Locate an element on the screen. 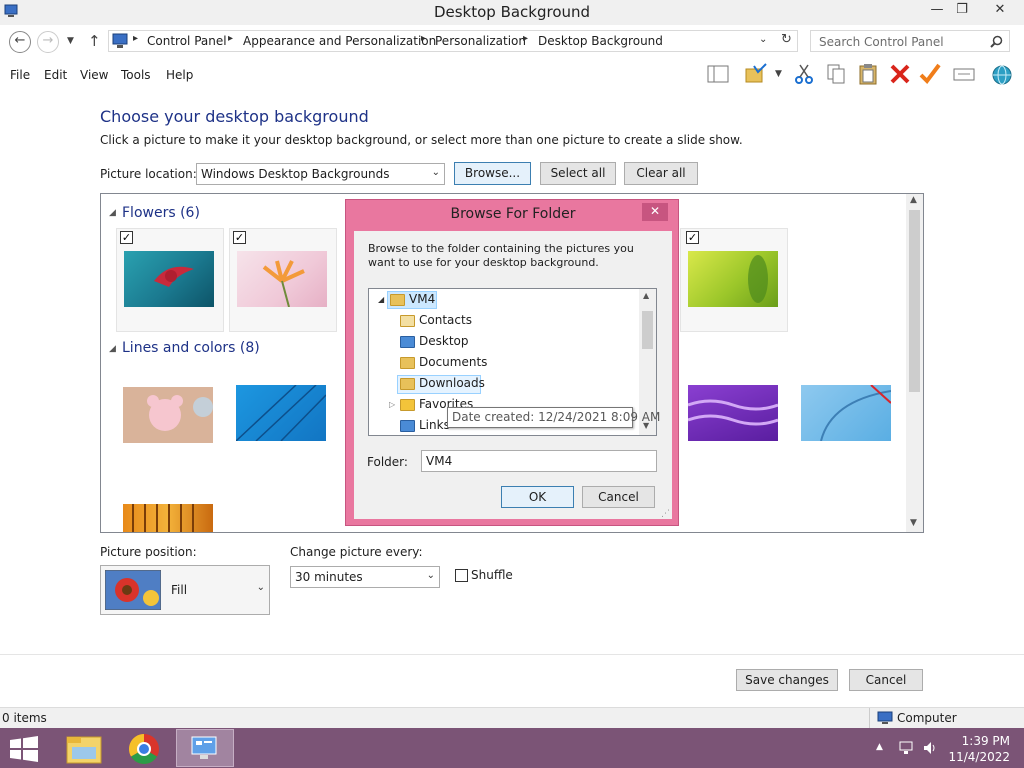 This screenshot has width=1024, height=768. menu-help: Help is located at coordinates (179, 75).